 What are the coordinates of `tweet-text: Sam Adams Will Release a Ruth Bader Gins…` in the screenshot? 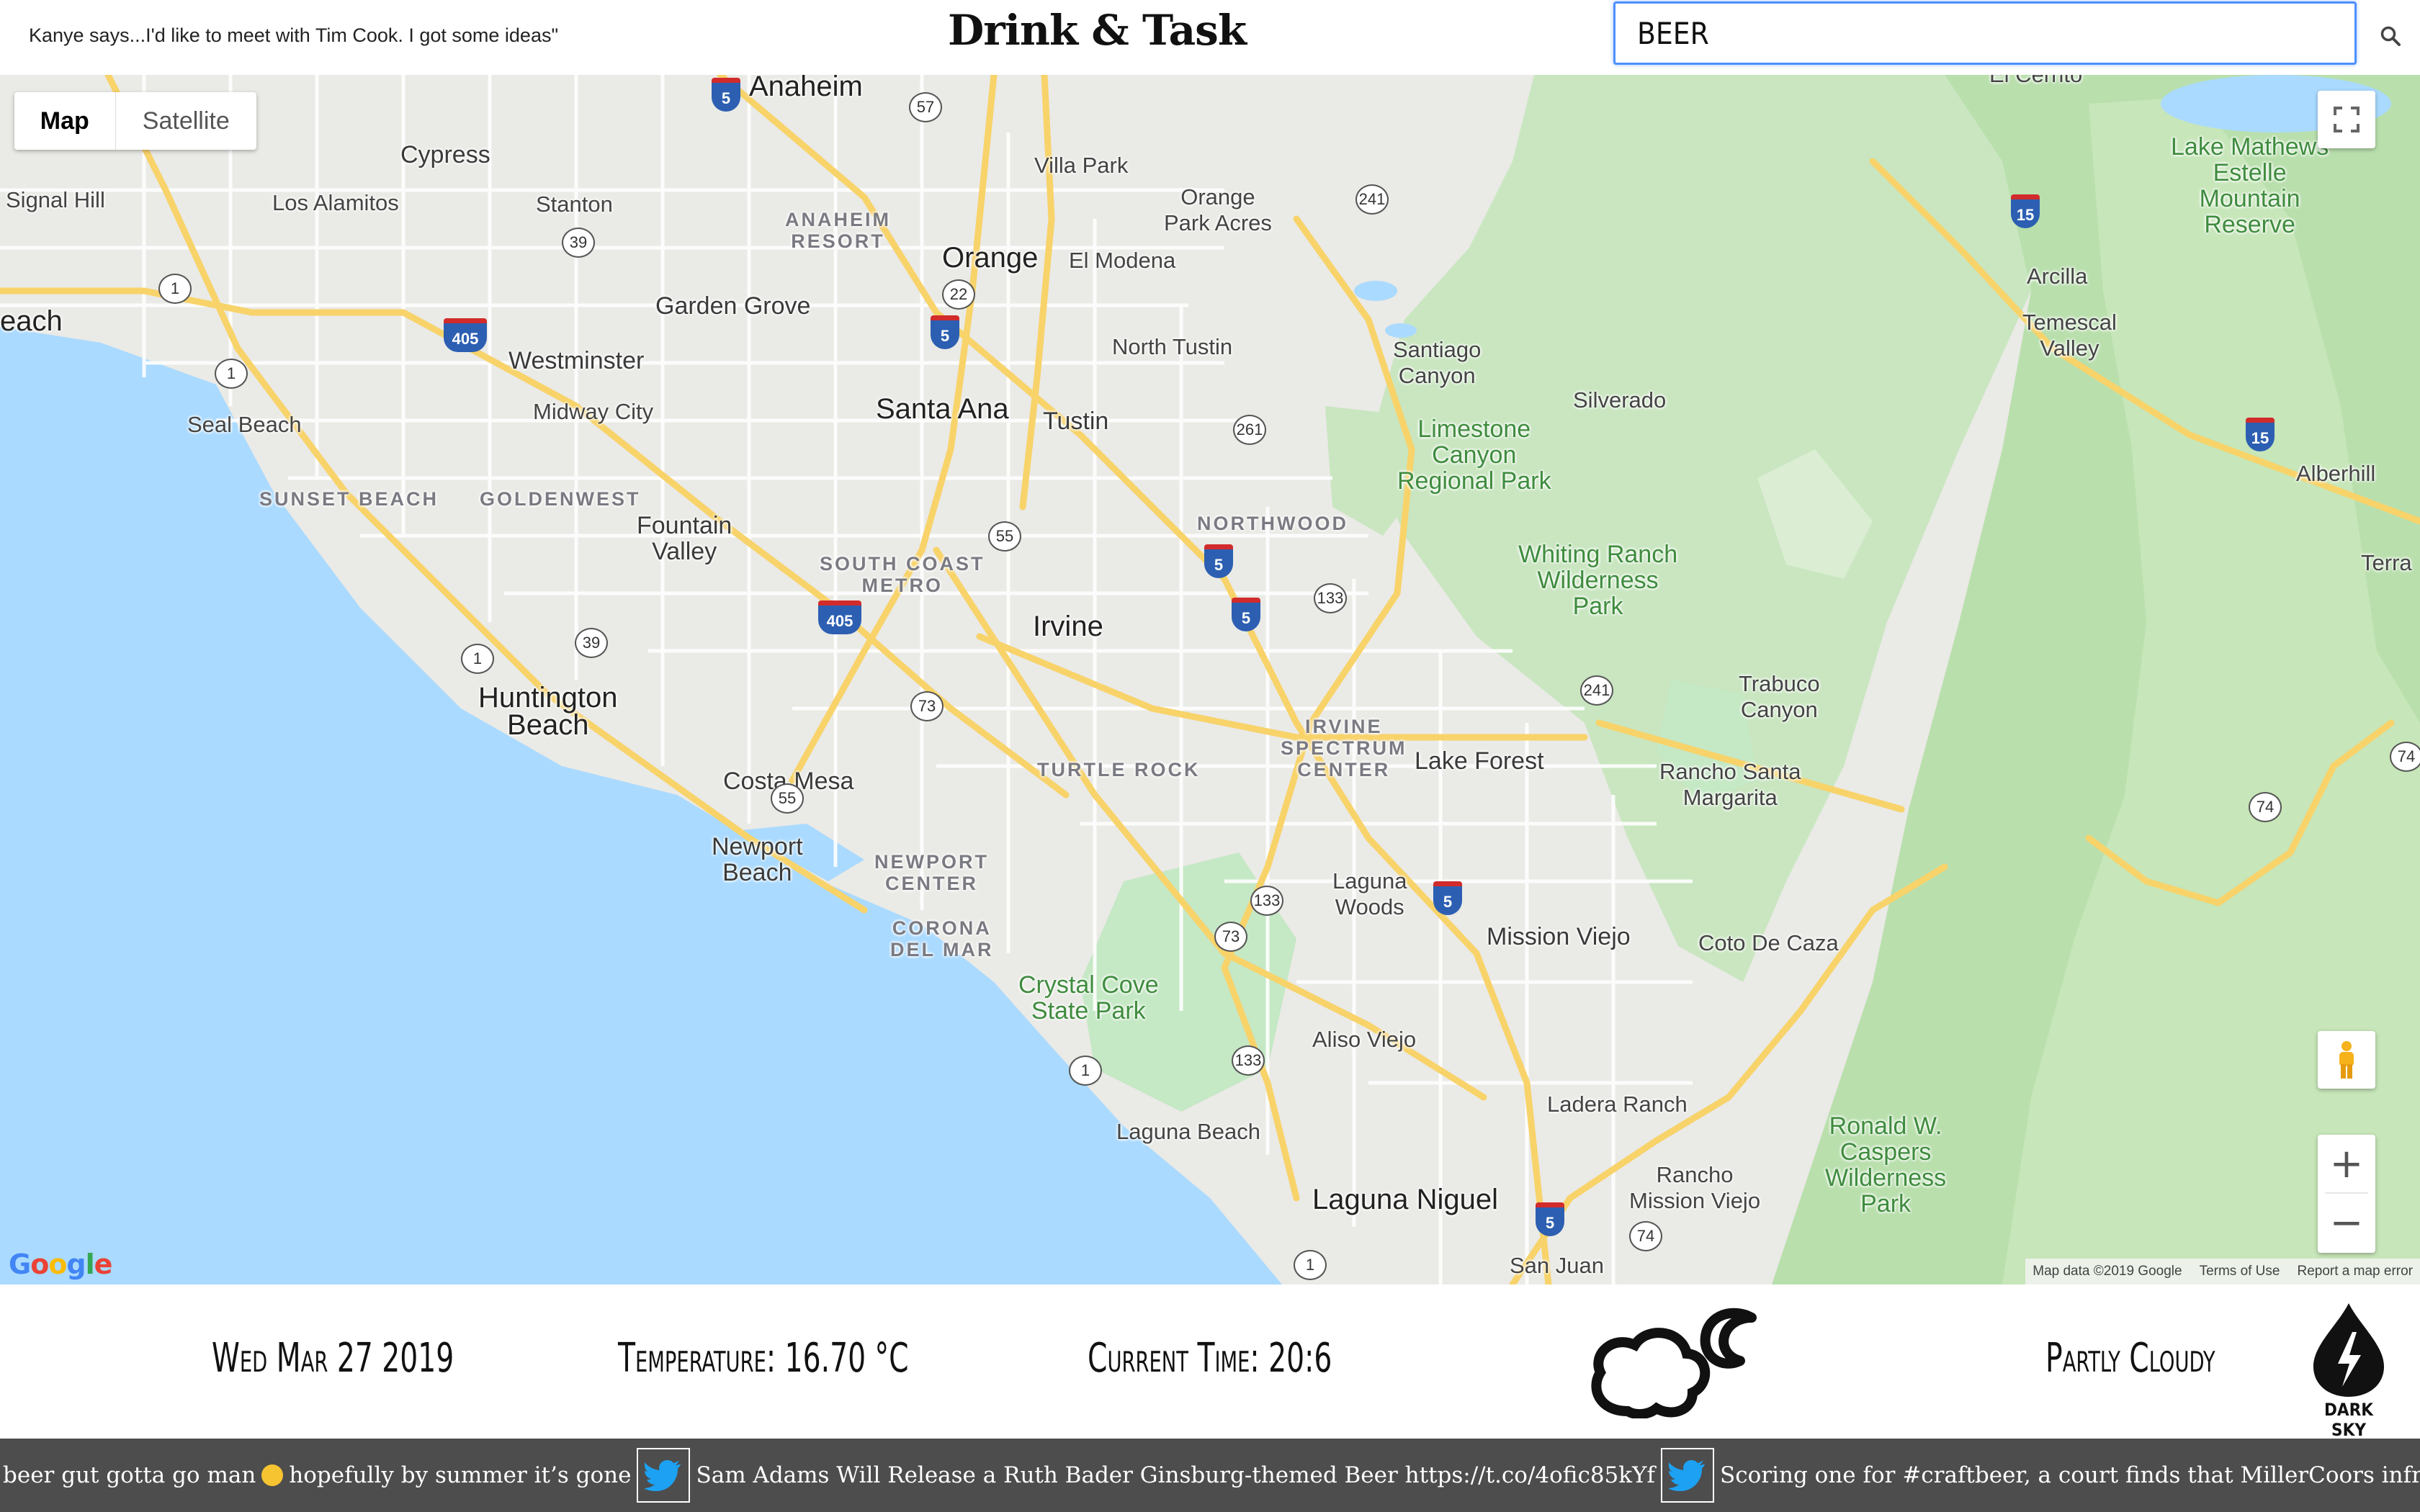 It's located at (1175, 1475).